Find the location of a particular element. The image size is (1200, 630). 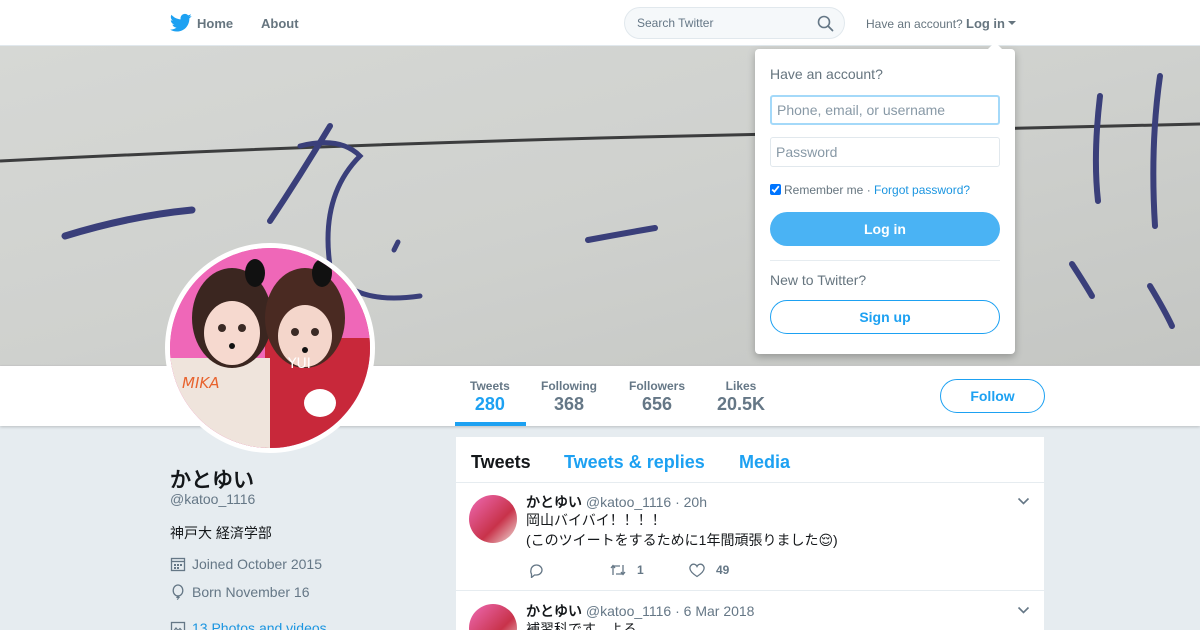

dropdown-title: Have an account? is located at coordinates (826, 74).